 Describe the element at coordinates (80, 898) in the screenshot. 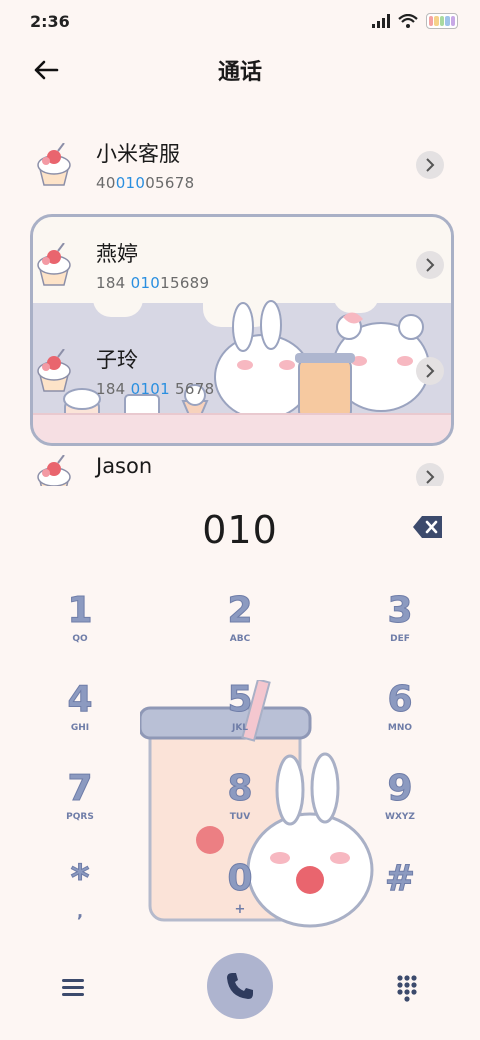

I see `key-star: * ,` at that location.